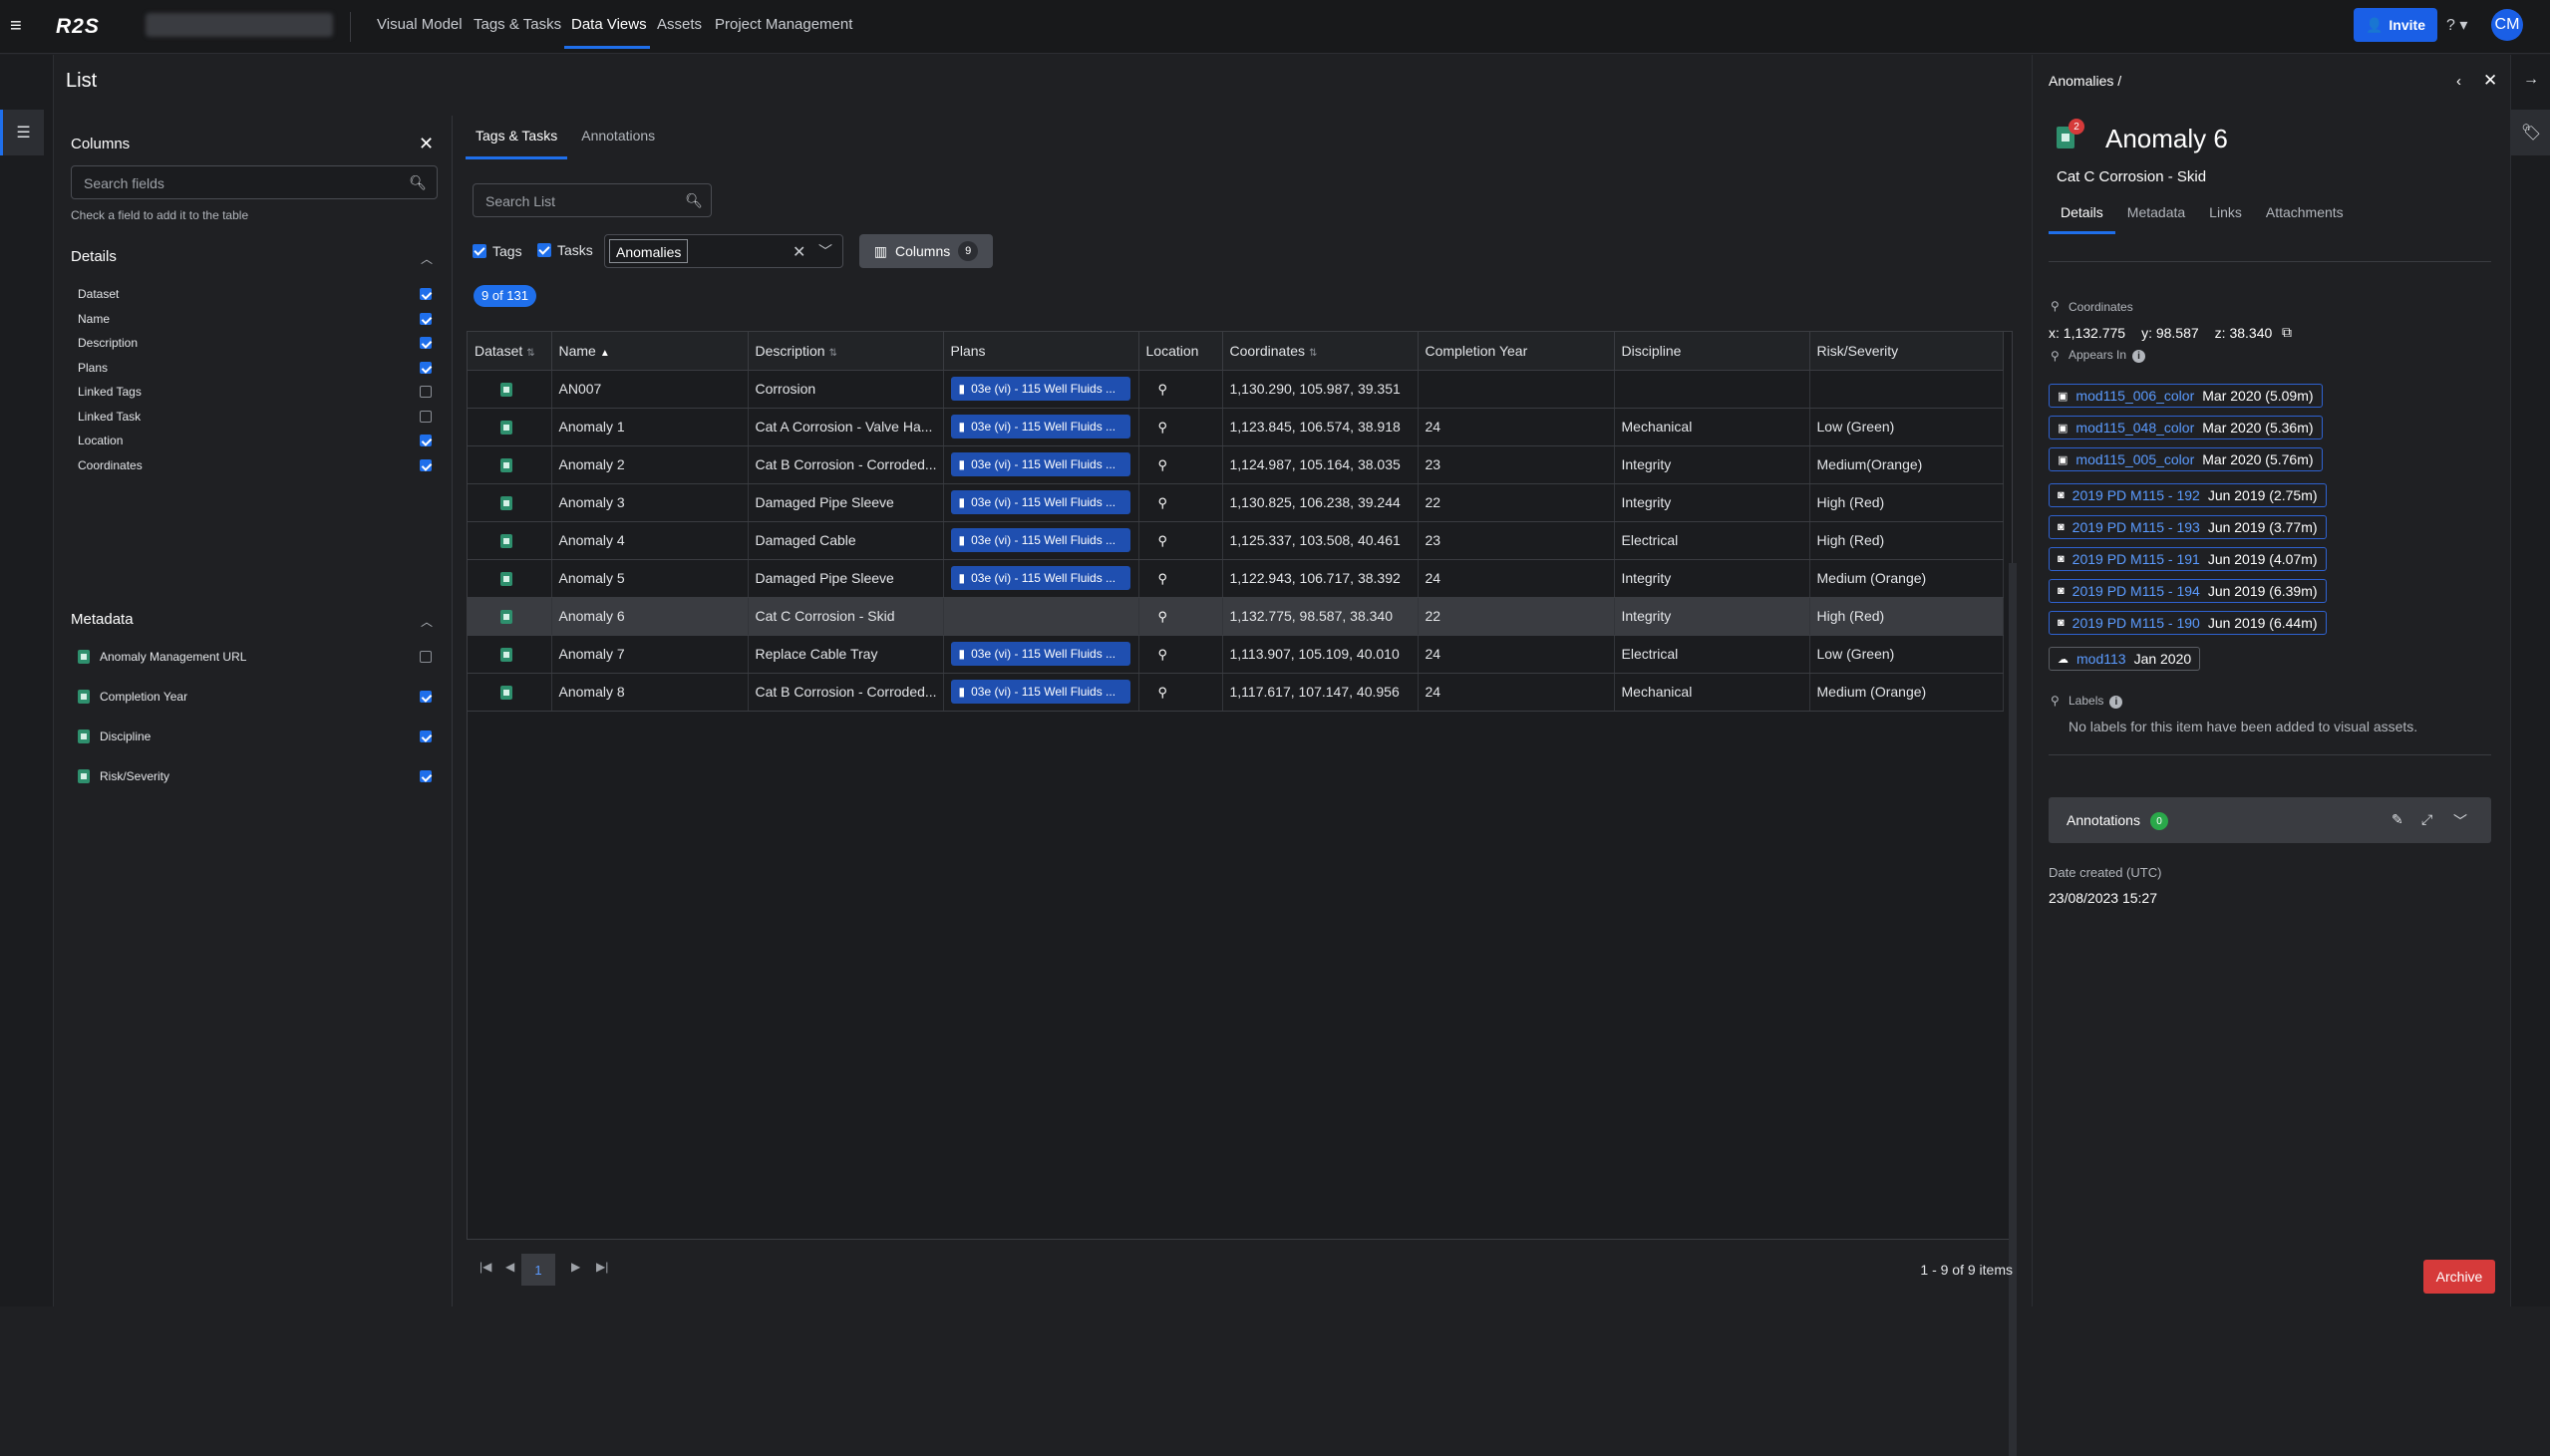 The width and height of the screenshot is (2550, 1456). What do you see at coordinates (609, 25) in the screenshot?
I see `nav-data-views: Data Views` at bounding box center [609, 25].